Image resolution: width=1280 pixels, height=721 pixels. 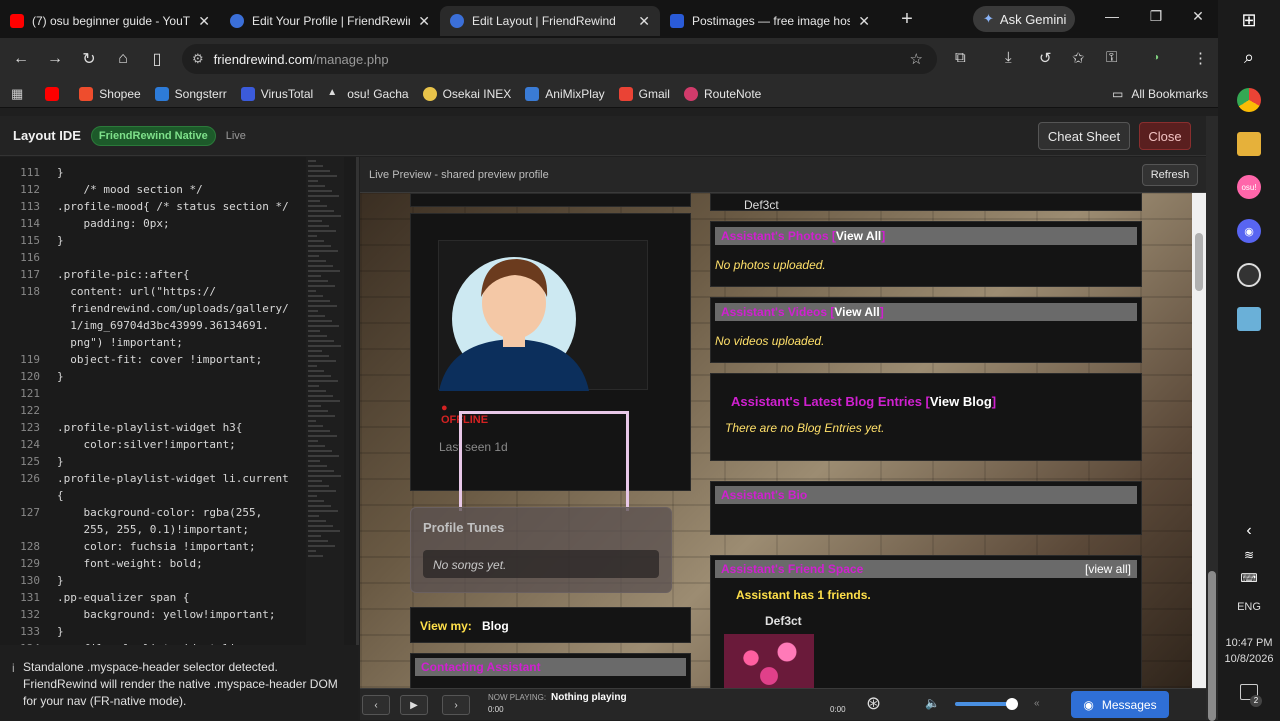 I want to click on code-line: .pp-equalizer span {, so click(x=123, y=597).